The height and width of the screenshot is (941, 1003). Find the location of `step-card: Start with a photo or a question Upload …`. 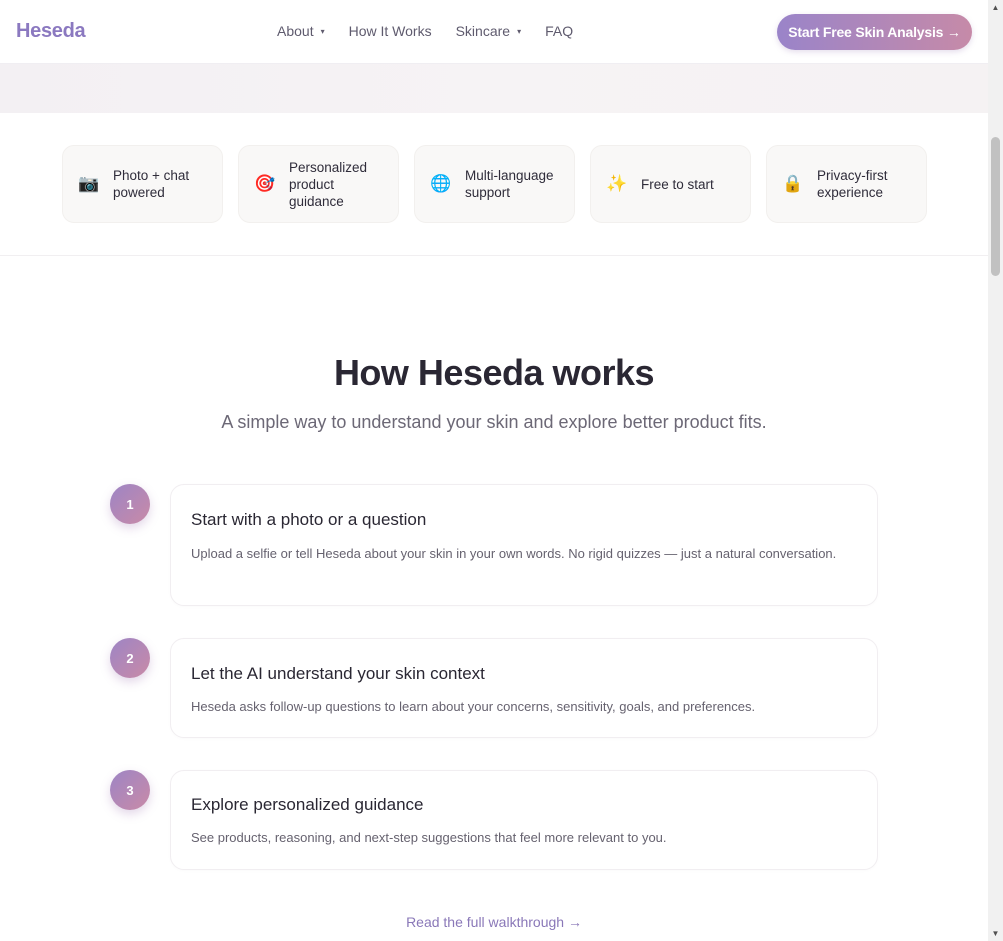

step-card: Start with a photo or a question Upload … is located at coordinates (524, 545).